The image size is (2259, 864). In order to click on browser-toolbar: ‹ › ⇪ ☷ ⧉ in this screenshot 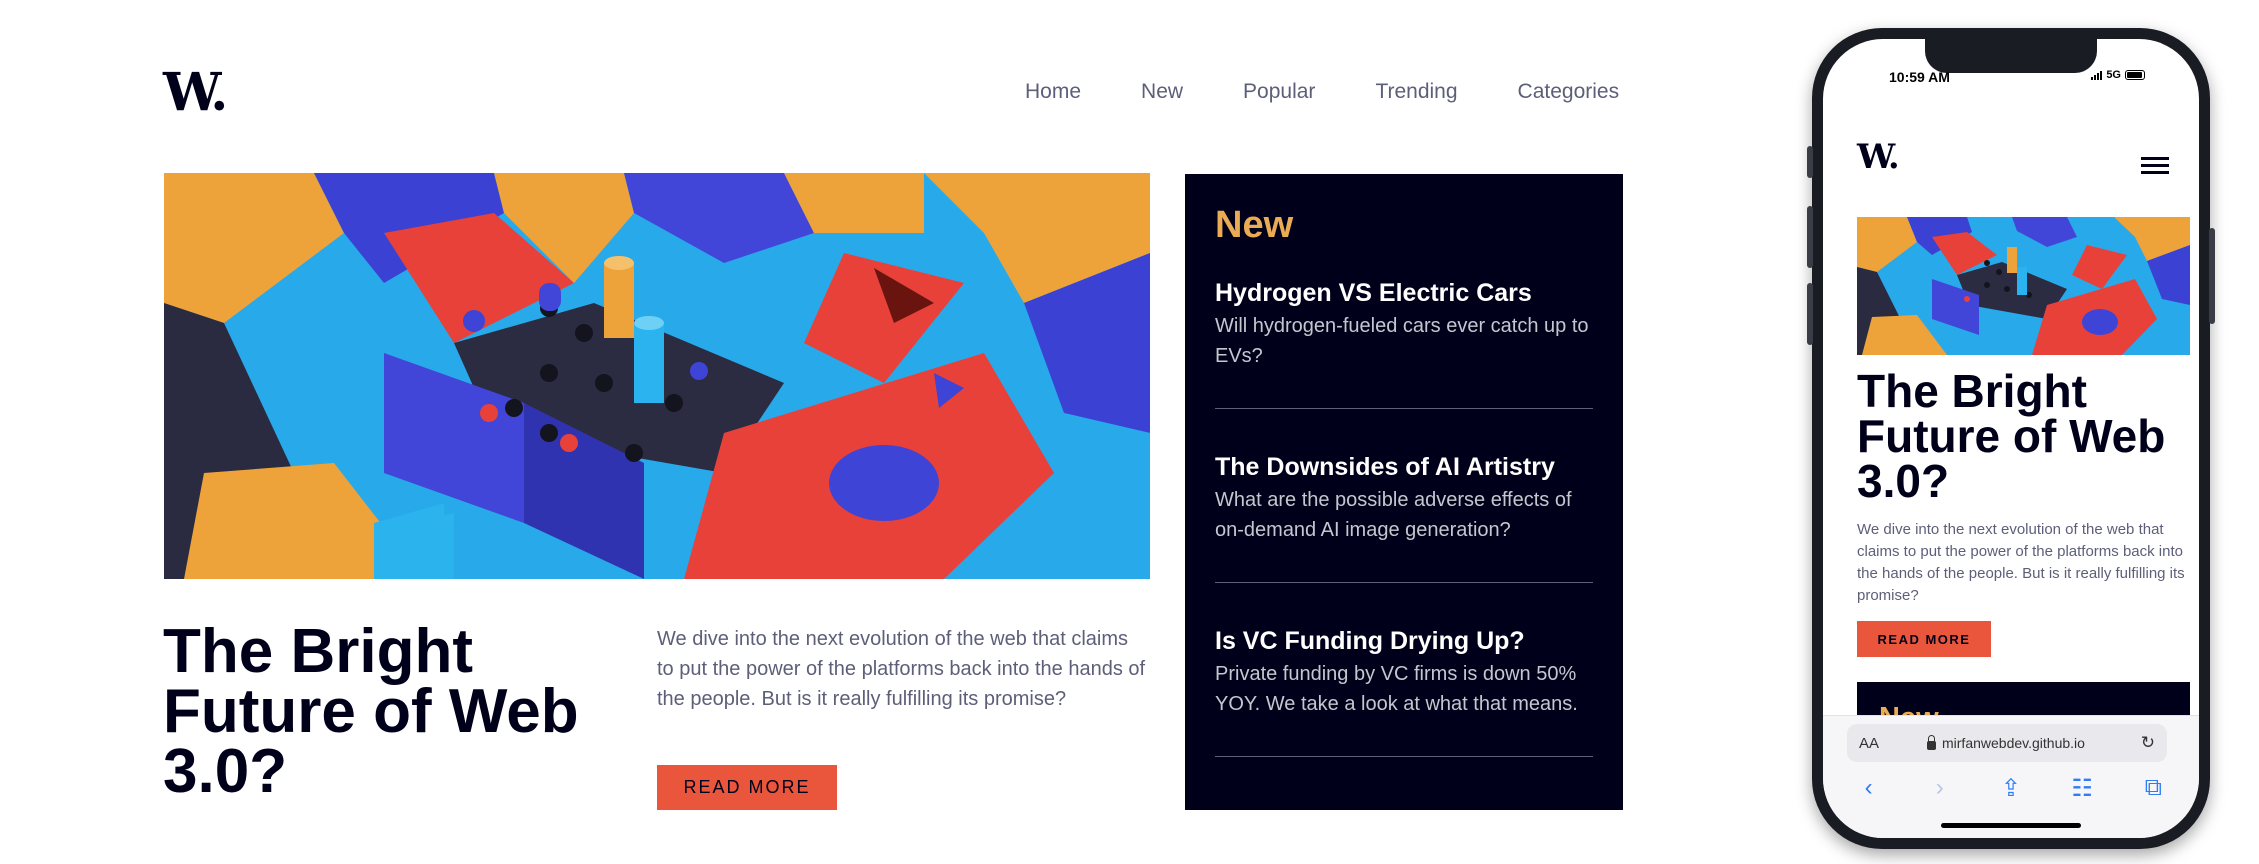, I will do `click(2011, 788)`.